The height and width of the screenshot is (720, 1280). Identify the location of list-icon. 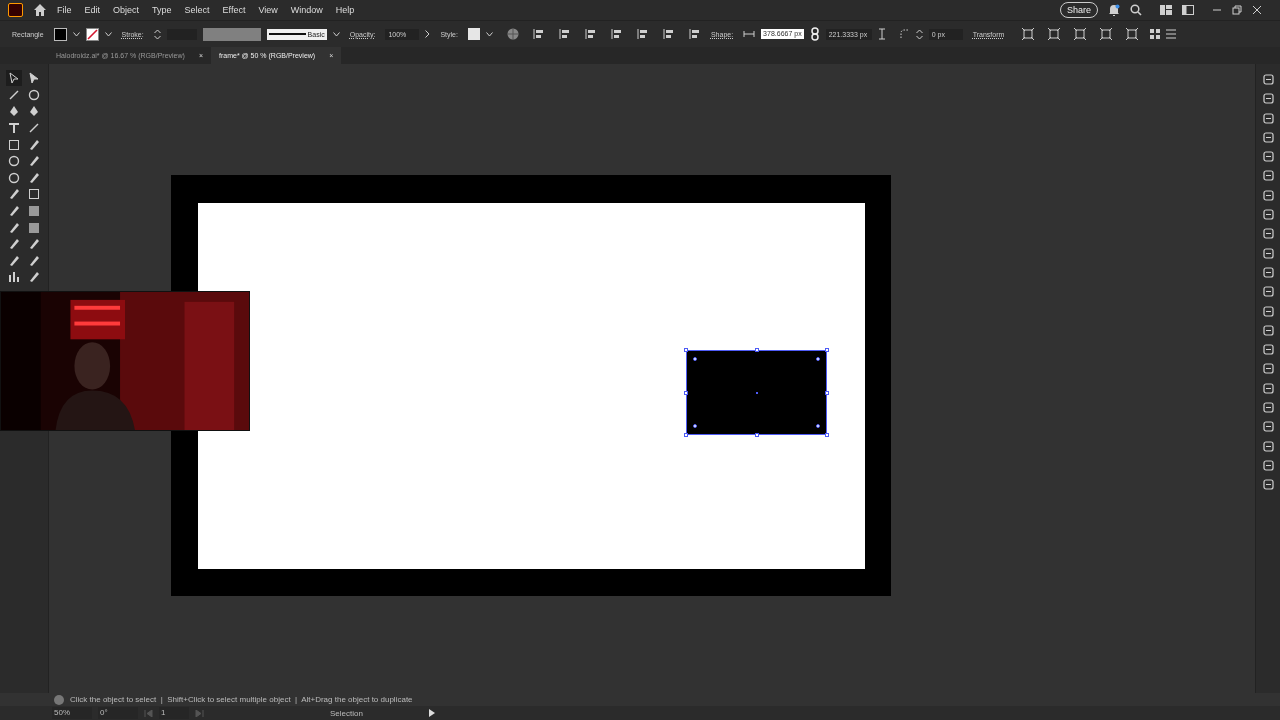
(1171, 34).